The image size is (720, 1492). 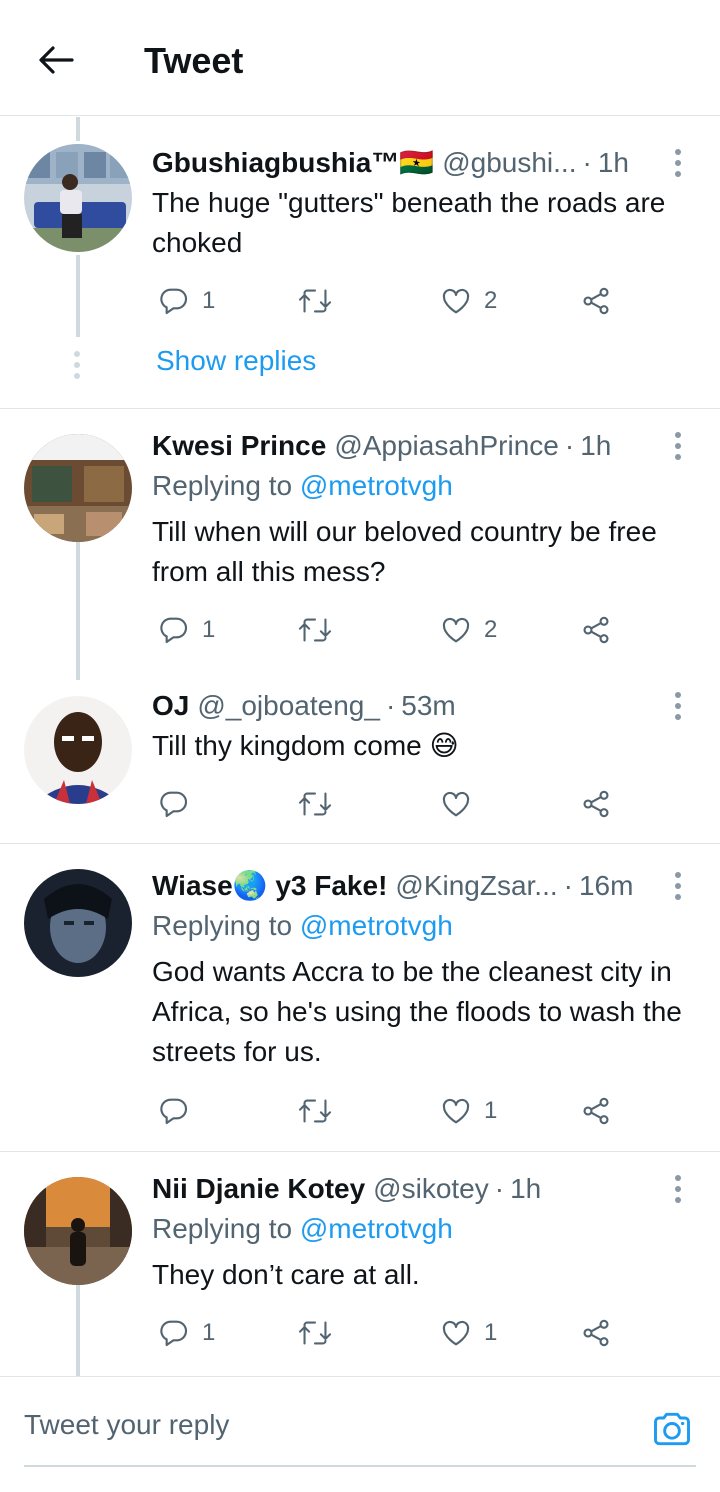 I want to click on replying-to-label: Replying to, so click(x=222, y=925).